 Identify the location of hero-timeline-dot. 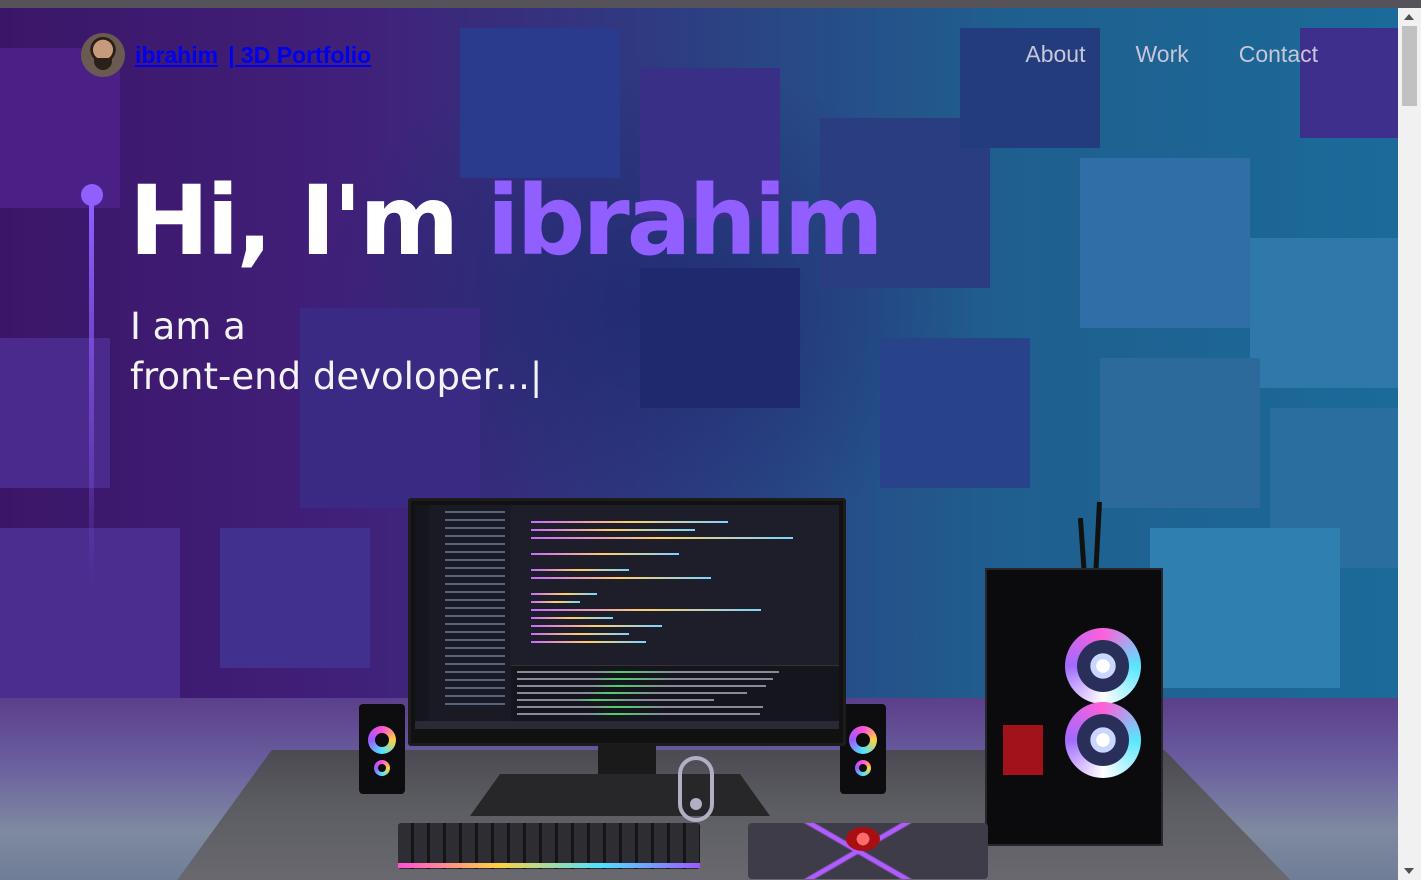
(92, 195).